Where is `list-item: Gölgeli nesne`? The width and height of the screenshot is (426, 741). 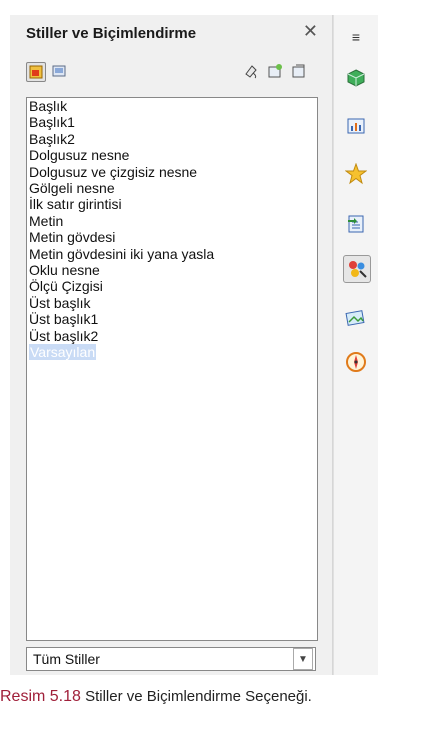 list-item: Gölgeli nesne is located at coordinates (172, 188).